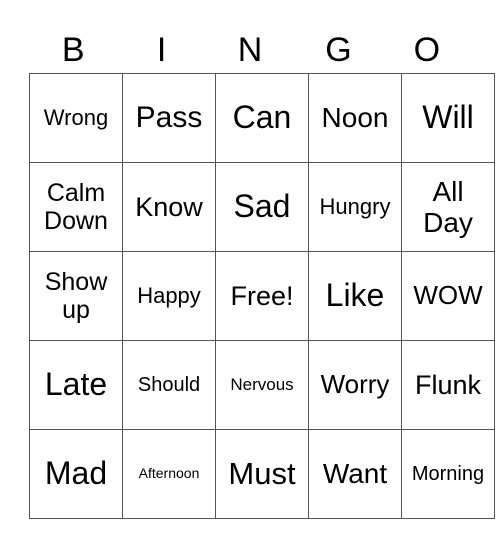  What do you see at coordinates (76, 474) in the screenshot?
I see `bingo-cell: Mad` at bounding box center [76, 474].